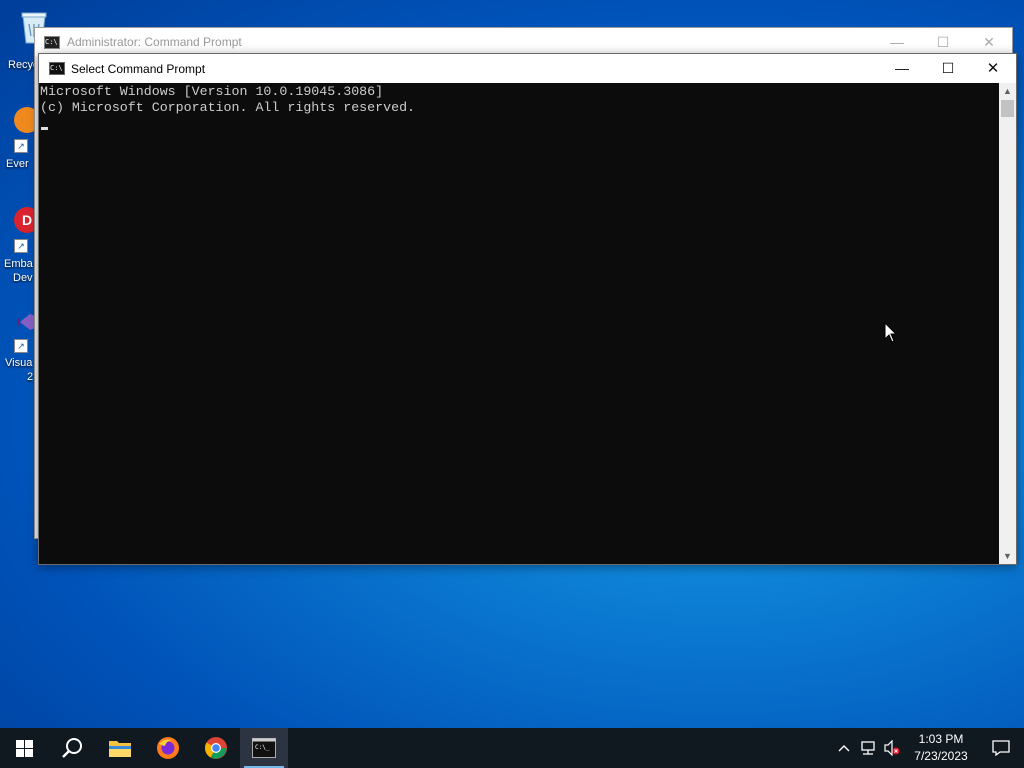 This screenshot has width=1024, height=768. What do you see at coordinates (18, 264) in the screenshot?
I see `desktop-icon-label: Emba` at bounding box center [18, 264].